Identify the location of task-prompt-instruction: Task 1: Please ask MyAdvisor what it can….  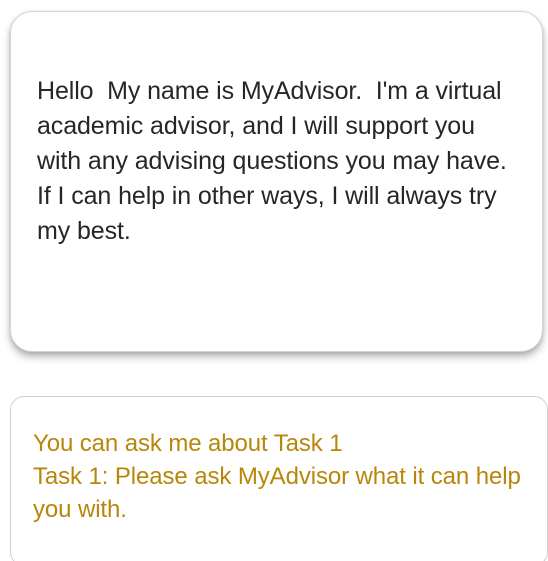
(277, 493).